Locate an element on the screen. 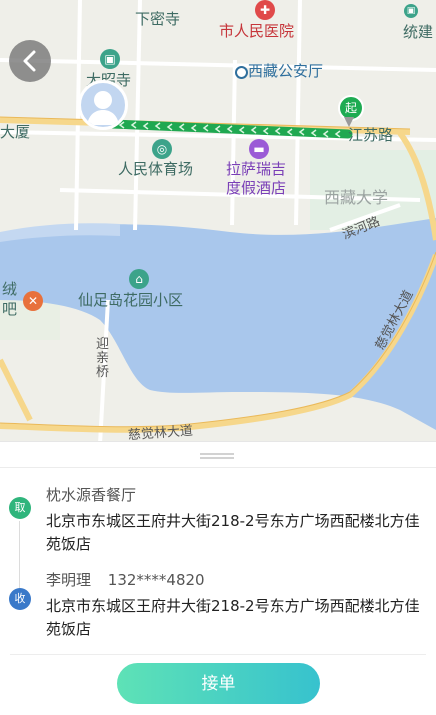  map-label-left-line1: 绒 is located at coordinates (10, 289).